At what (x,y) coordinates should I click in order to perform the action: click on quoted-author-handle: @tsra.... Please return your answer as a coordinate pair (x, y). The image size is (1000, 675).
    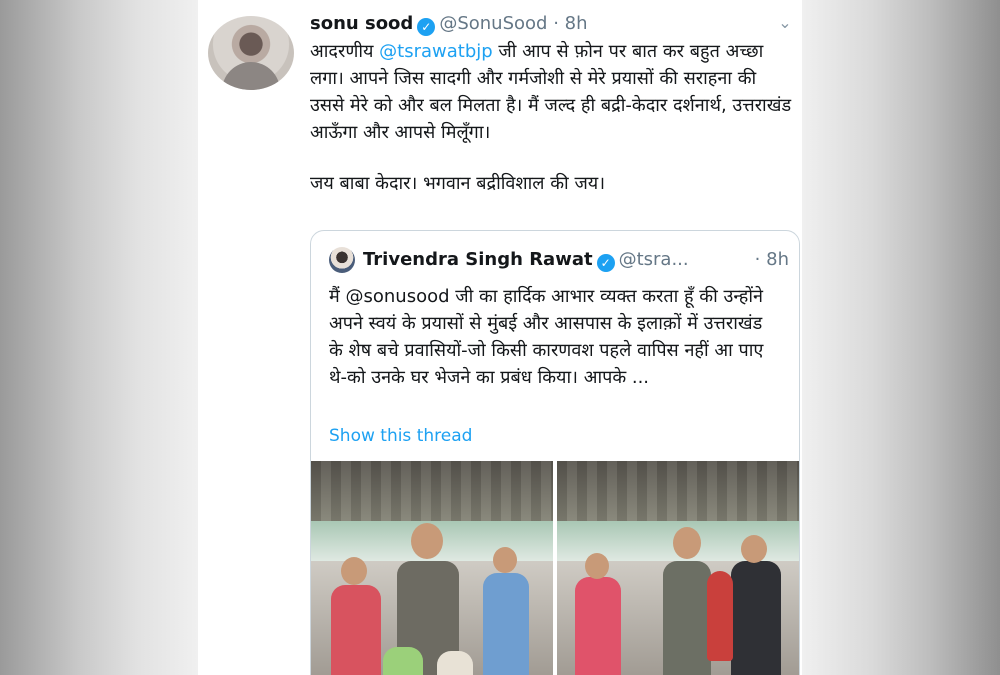
    Looking at the image, I should click on (654, 259).